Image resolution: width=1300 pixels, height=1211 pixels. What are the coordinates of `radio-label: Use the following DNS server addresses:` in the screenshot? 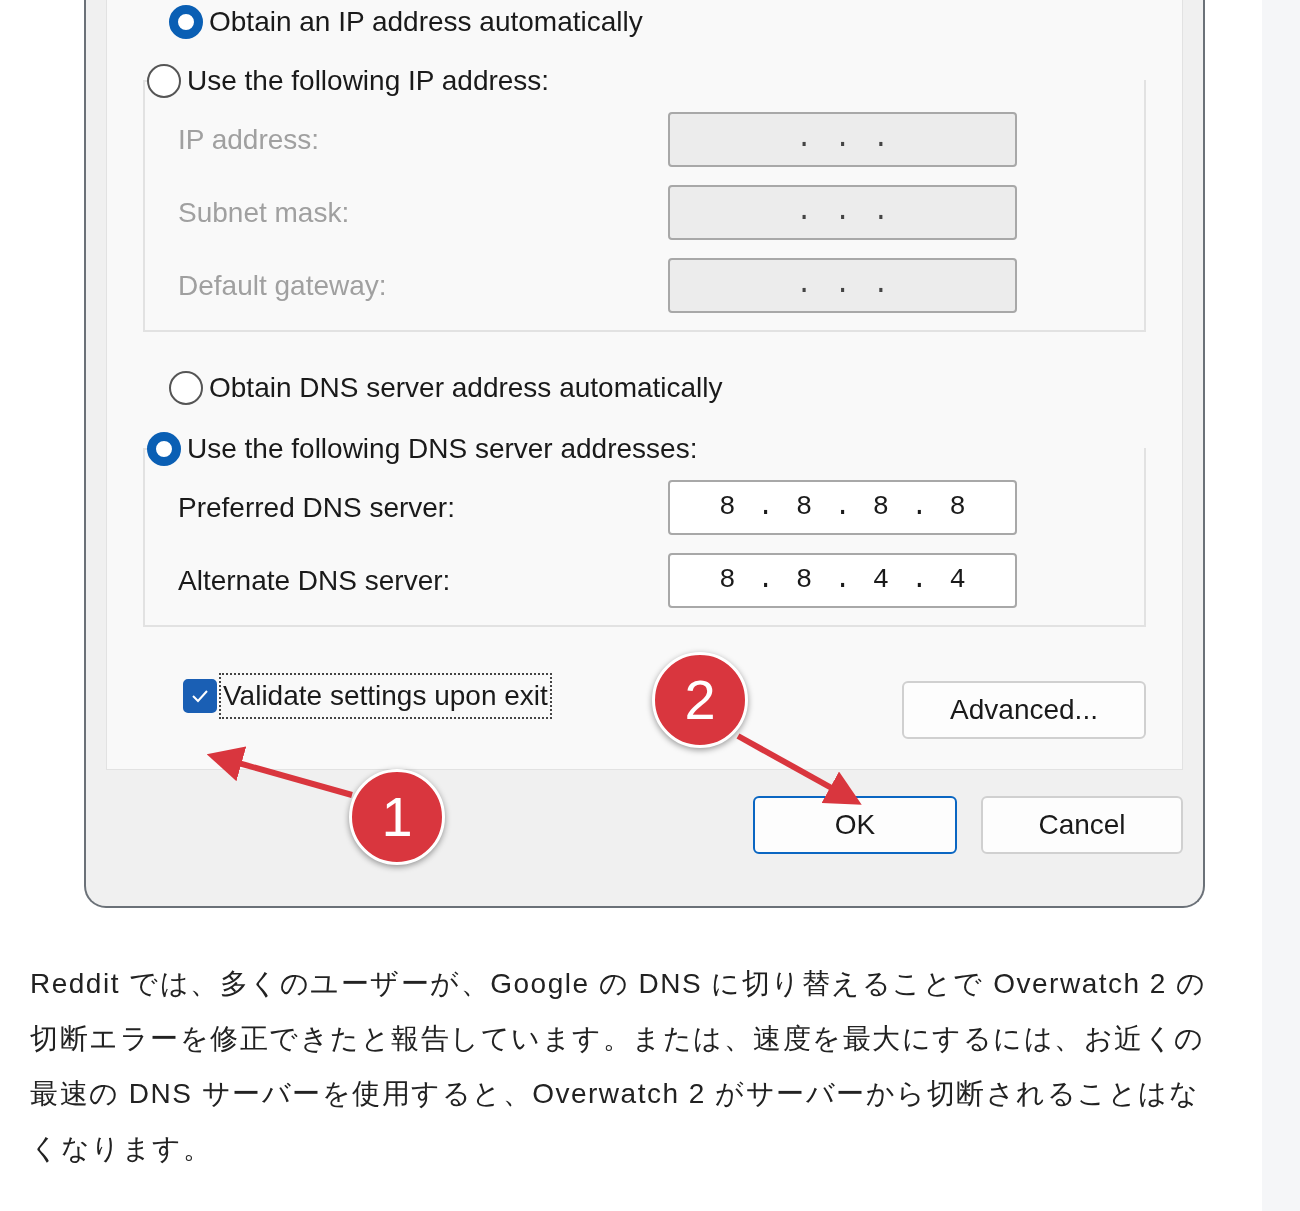 It's located at (442, 449).